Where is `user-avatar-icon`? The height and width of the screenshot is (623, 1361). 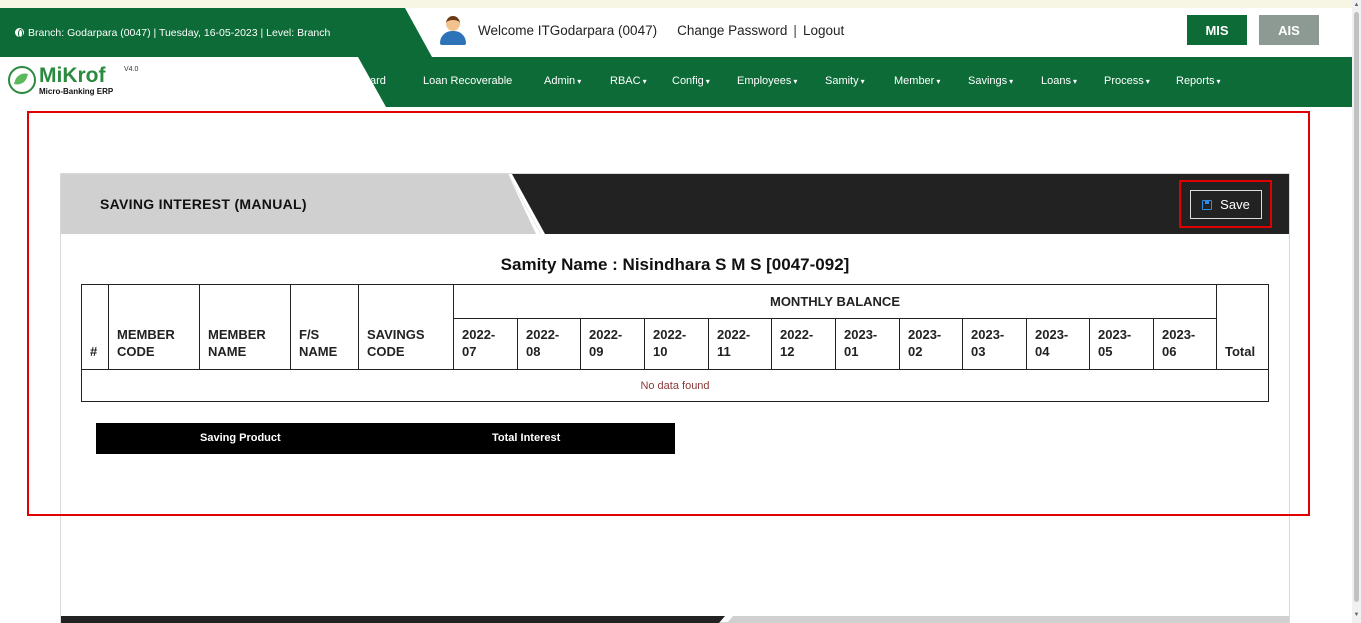 user-avatar-icon is located at coordinates (453, 30).